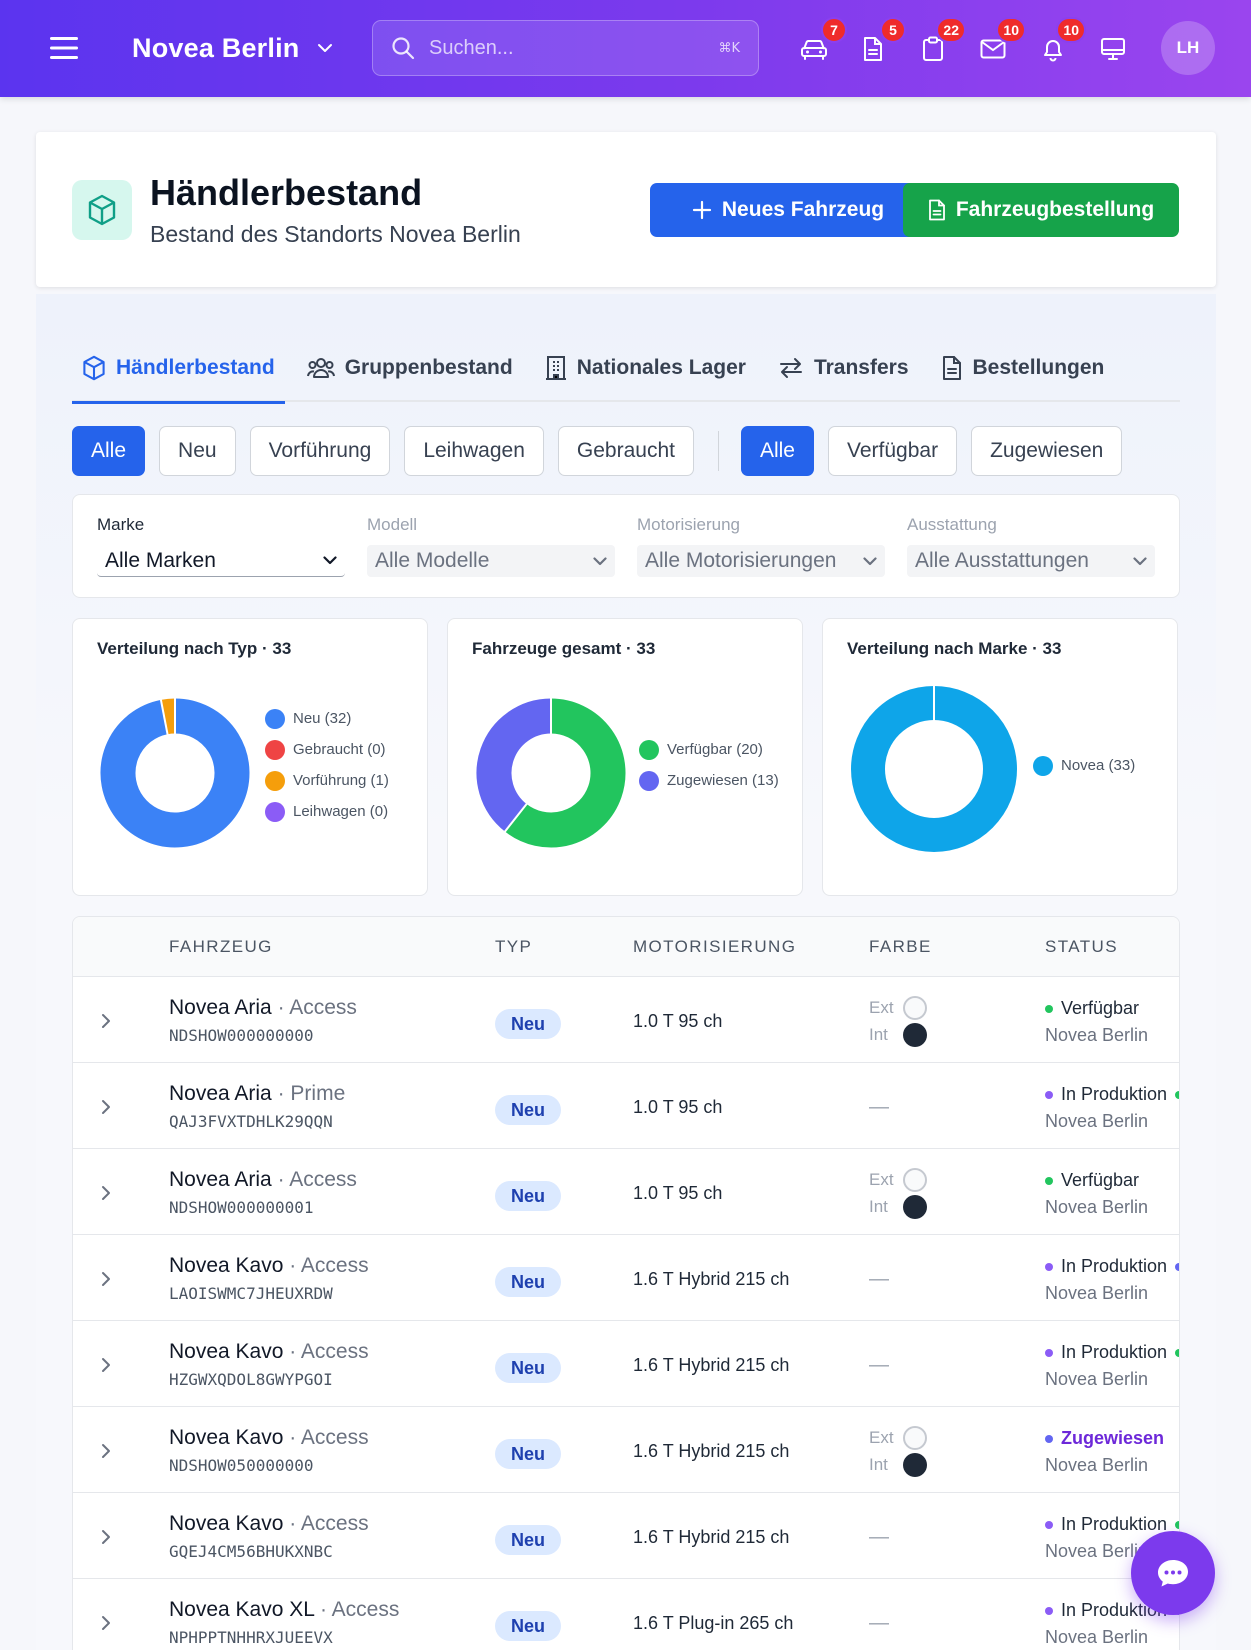  What do you see at coordinates (879, 43) in the screenshot?
I see `document-icon: 5` at bounding box center [879, 43].